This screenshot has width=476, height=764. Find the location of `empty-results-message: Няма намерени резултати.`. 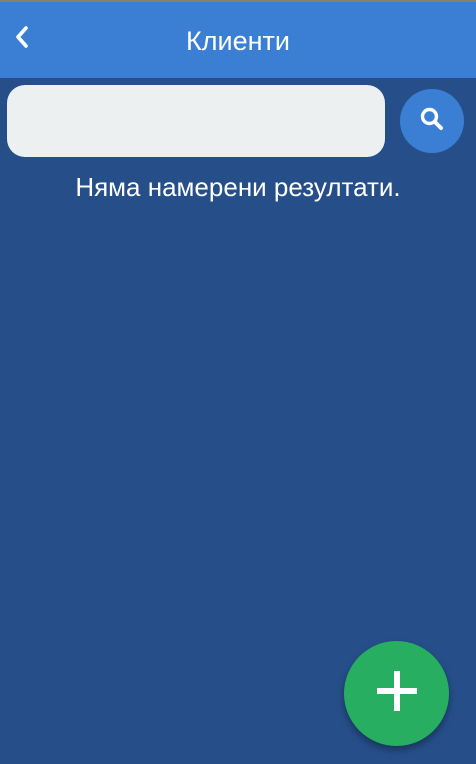

empty-results-message: Няма намерени резултати. is located at coordinates (238, 187).